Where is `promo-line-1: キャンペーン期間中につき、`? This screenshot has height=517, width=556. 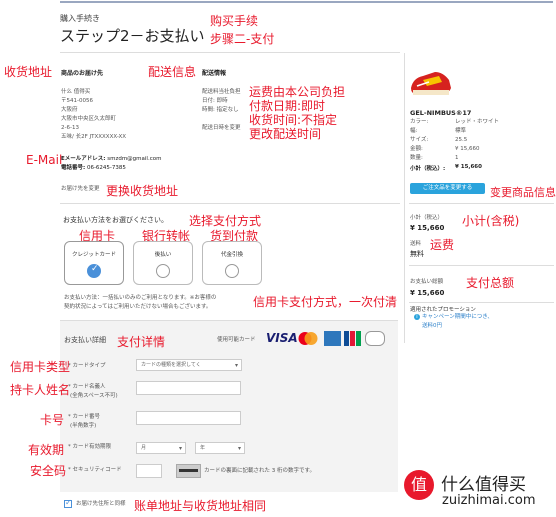 promo-line-1: キャンペーン期間中につき、 is located at coordinates (457, 317).